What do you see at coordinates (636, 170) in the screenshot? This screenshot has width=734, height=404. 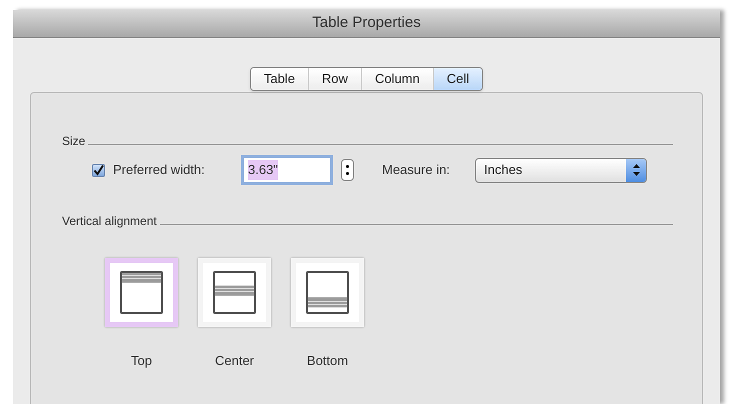 I see `updown-icon` at bounding box center [636, 170].